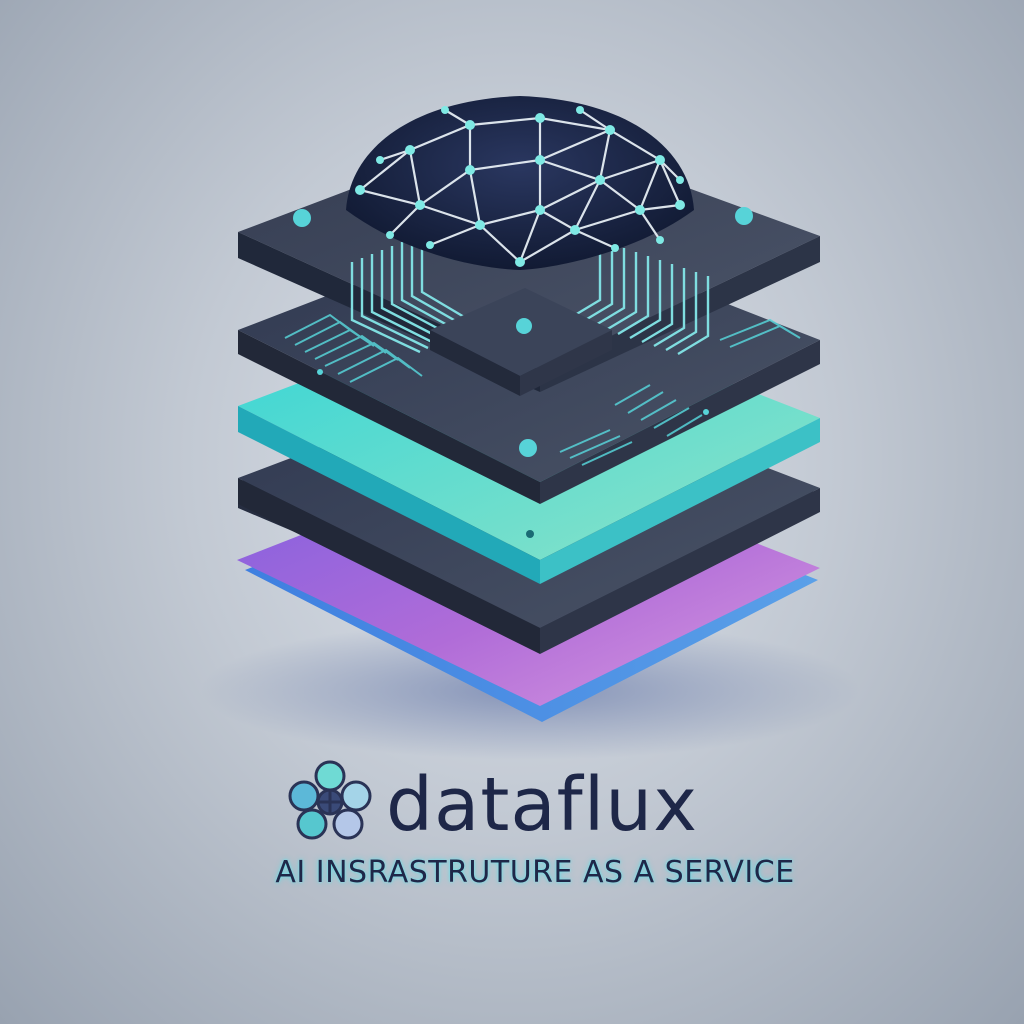 The width and height of the screenshot is (1024, 1024). Describe the element at coordinates (542, 805) in the screenshot. I see `brand-name: dataflux` at that location.